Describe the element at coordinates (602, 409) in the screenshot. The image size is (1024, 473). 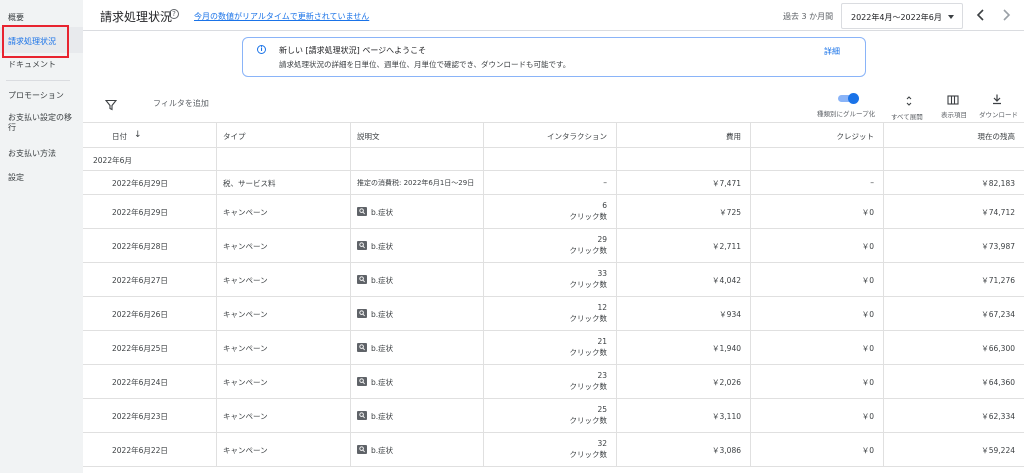
I see `interactions-value: 25` at that location.